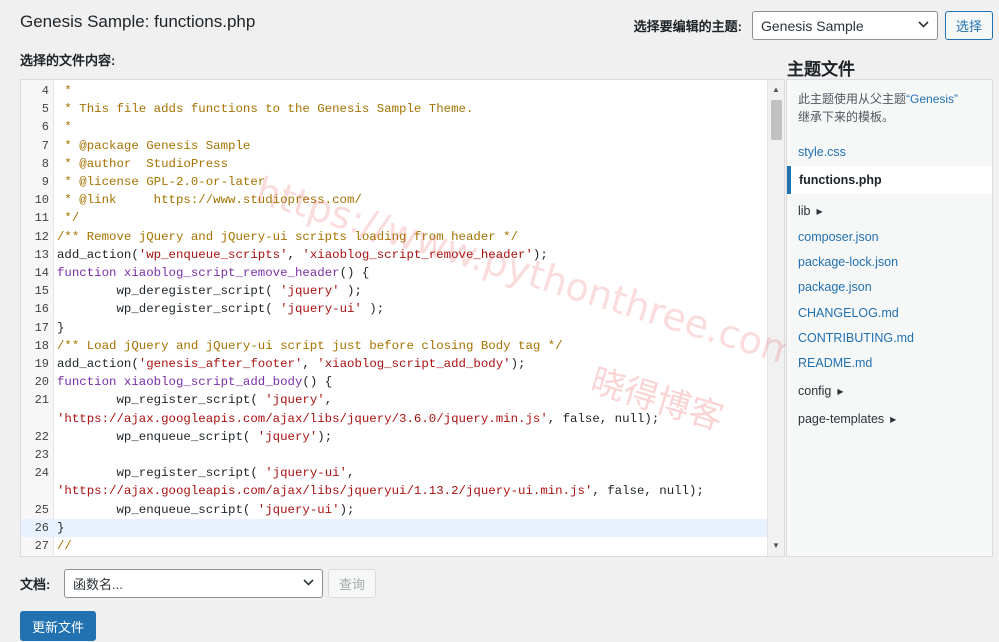 The image size is (999, 642). I want to click on file-item-label: CONTRIBUTING.md, so click(856, 338).